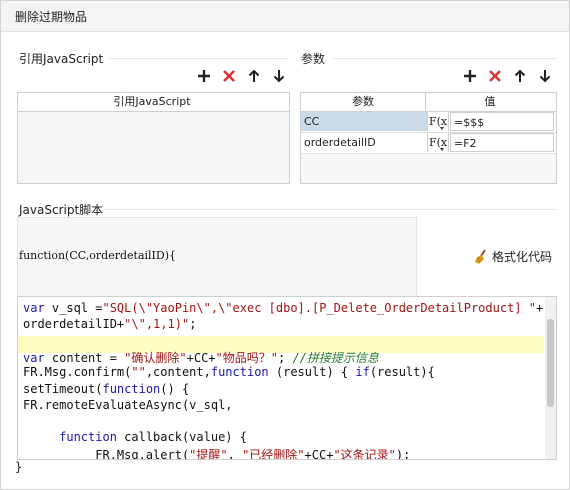 This screenshot has width=570, height=490. I want to click on code-token: );, so click(403, 454).